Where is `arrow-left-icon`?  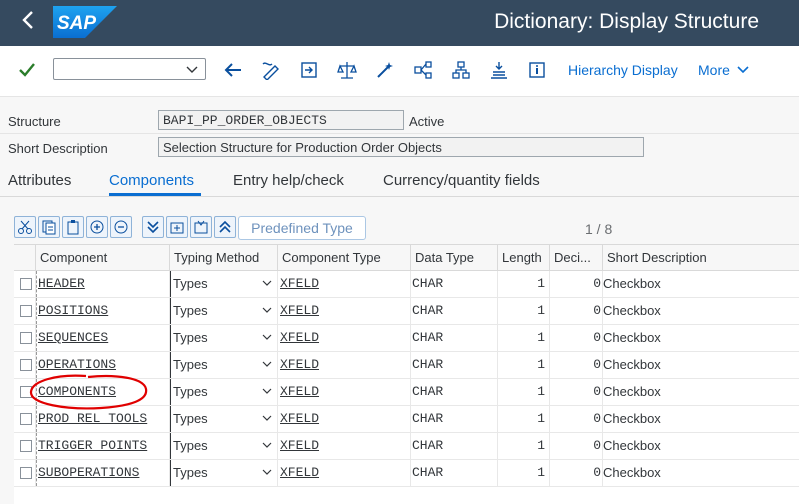
arrow-left-icon is located at coordinates (233, 70).